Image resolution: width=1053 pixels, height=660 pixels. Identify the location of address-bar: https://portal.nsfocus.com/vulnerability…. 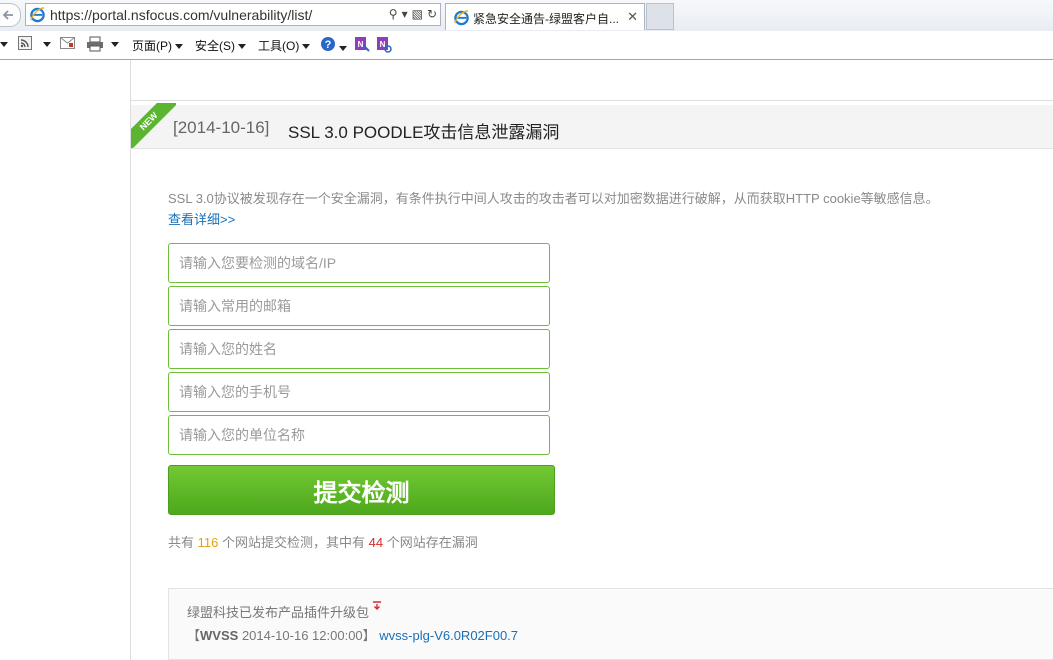
(233, 14).